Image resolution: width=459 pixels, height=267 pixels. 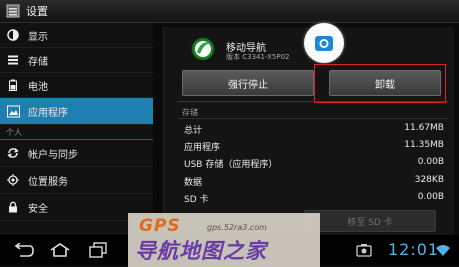 I want to click on navigation-app-icon, so click(x=203, y=49).